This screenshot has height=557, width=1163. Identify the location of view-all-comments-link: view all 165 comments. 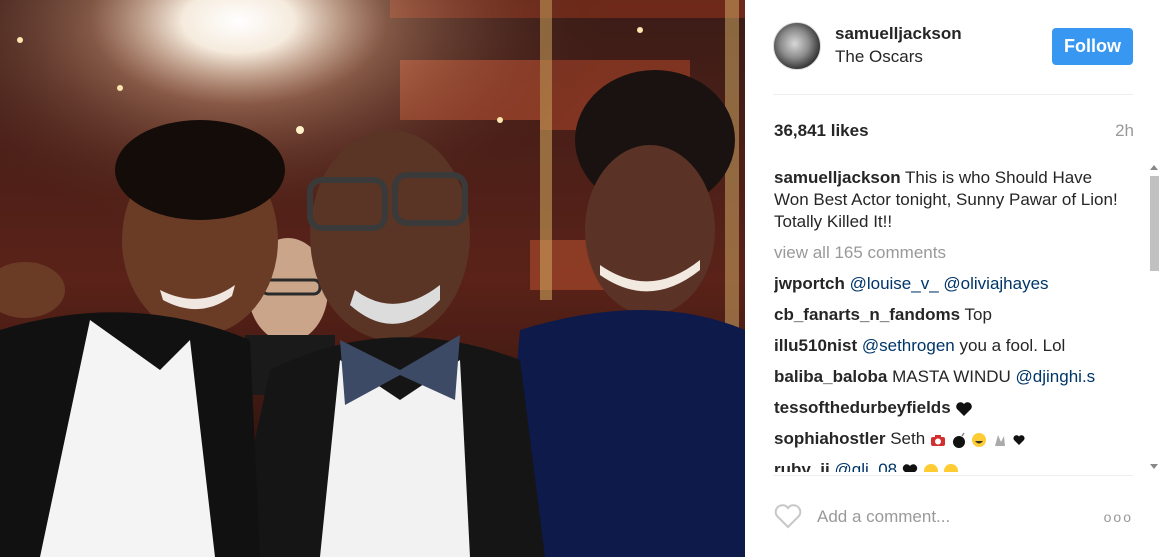
(949, 253).